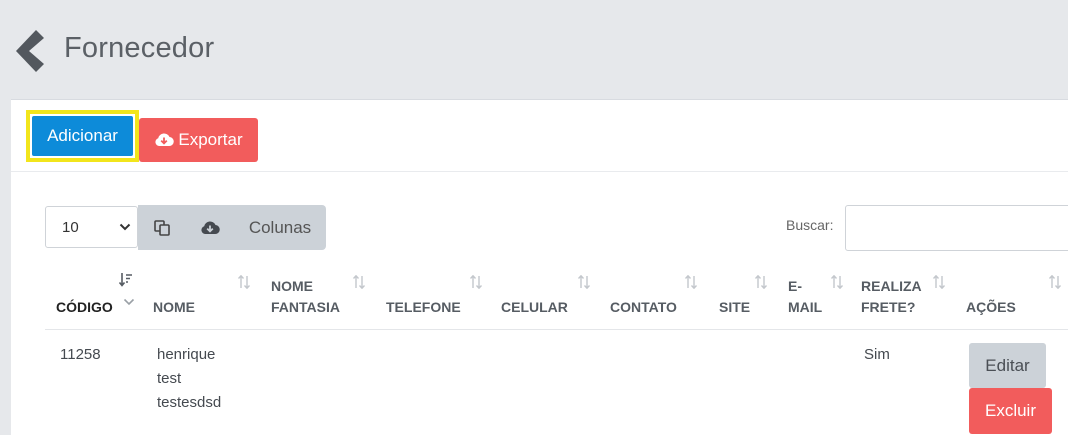 This screenshot has height=435, width=1068. What do you see at coordinates (1007, 365) in the screenshot?
I see `edit-button: Editar` at bounding box center [1007, 365].